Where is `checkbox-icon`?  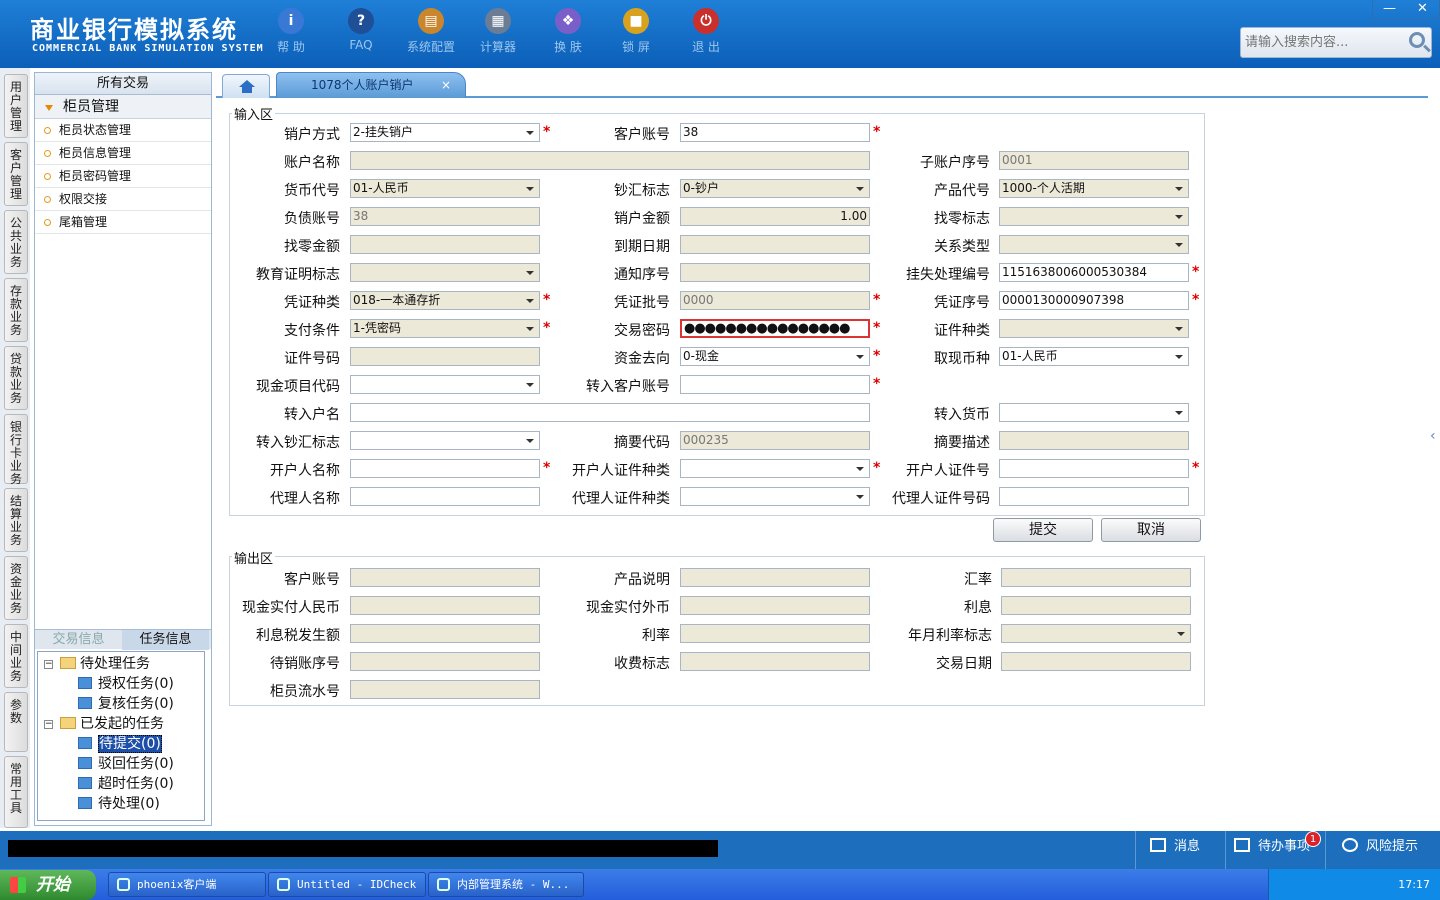
checkbox-icon is located at coordinates (1242, 845).